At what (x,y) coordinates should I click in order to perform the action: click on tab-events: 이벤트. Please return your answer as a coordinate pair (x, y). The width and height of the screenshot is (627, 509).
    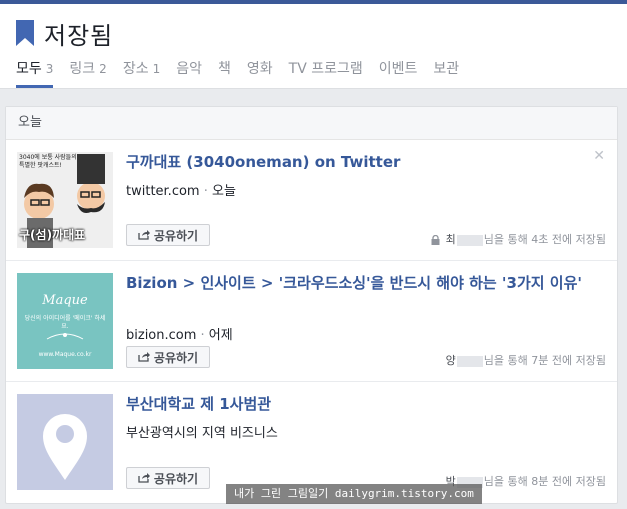
    Looking at the image, I should click on (398, 73).